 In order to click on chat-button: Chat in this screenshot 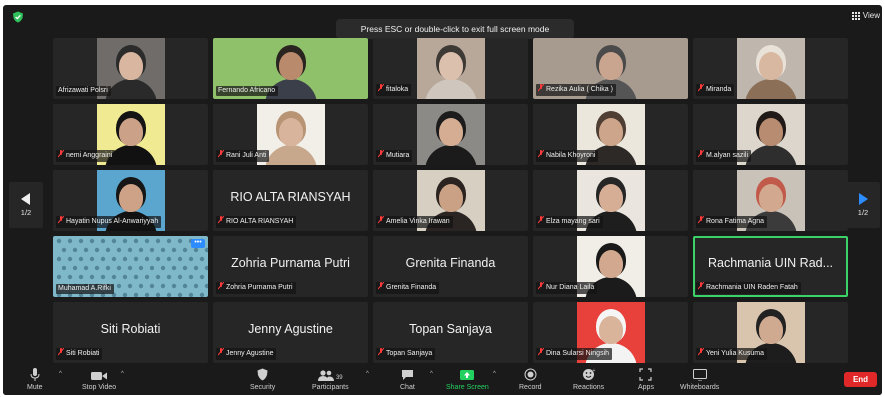, I will do `click(407, 379)`.